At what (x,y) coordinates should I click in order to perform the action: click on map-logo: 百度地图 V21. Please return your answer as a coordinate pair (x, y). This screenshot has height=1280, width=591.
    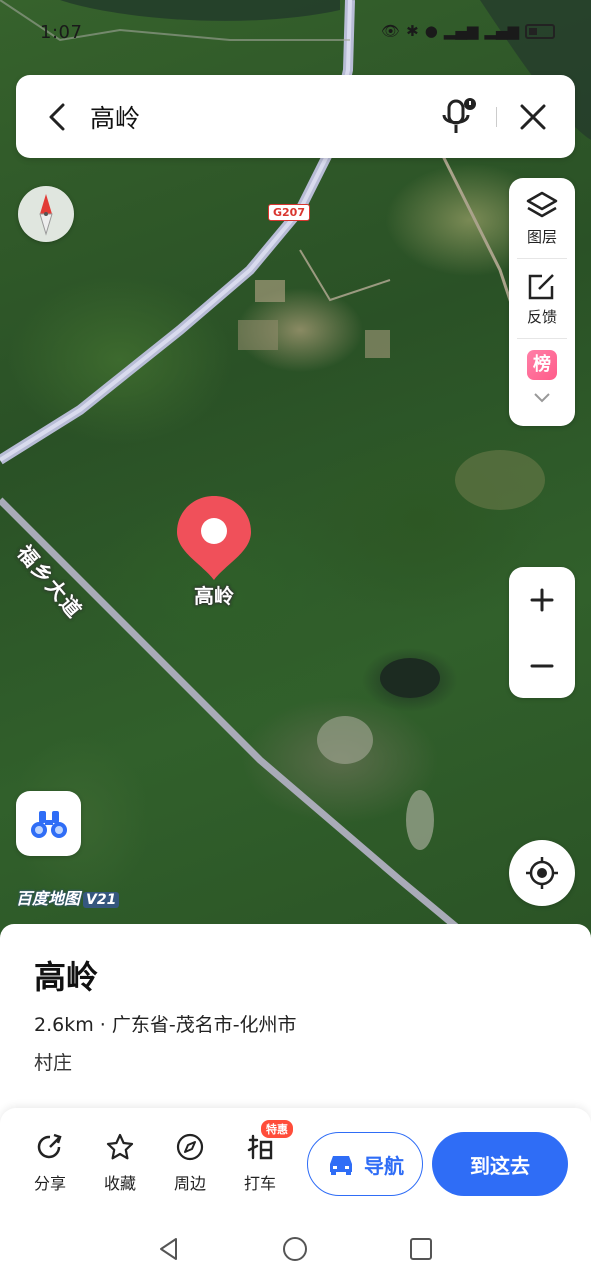
    Looking at the image, I should click on (68, 897).